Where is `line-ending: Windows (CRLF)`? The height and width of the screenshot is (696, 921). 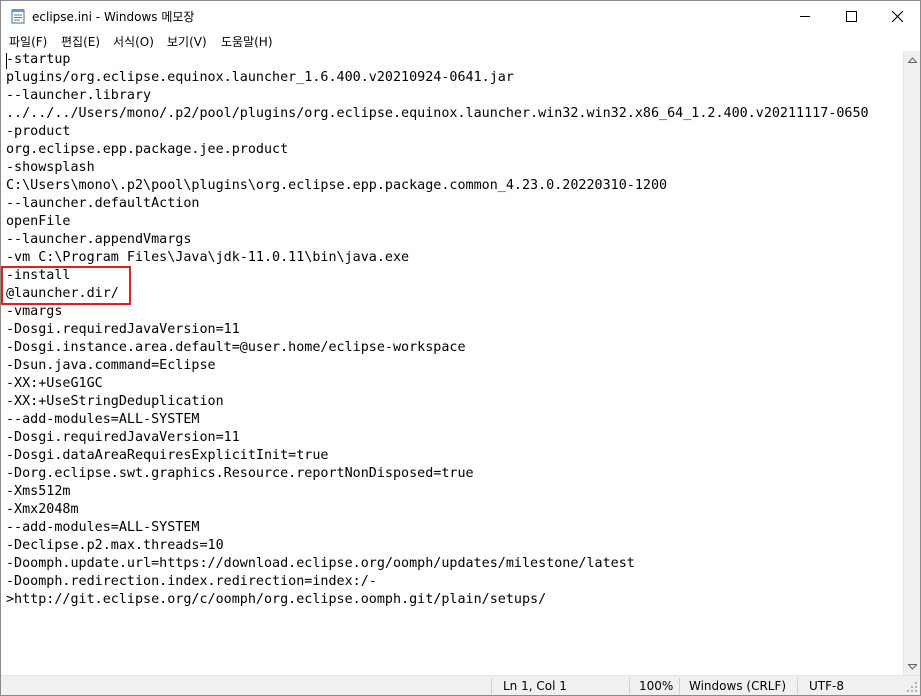 line-ending: Windows (CRLF) is located at coordinates (738, 686).